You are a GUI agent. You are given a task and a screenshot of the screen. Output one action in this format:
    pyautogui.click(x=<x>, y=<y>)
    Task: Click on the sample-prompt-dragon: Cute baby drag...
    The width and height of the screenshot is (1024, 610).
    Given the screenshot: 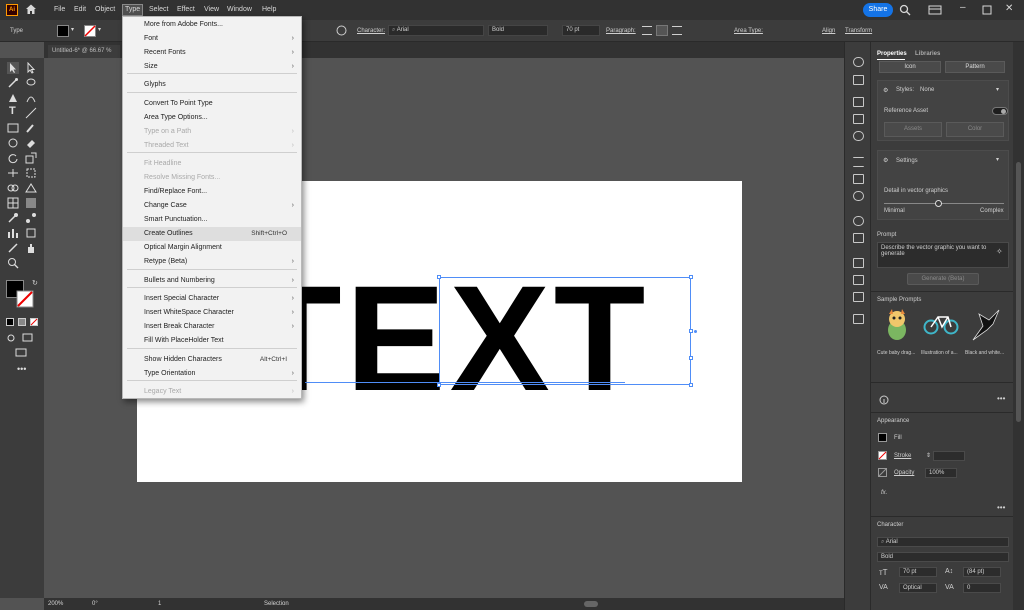 What is the action you would take?
    pyautogui.click(x=897, y=333)
    